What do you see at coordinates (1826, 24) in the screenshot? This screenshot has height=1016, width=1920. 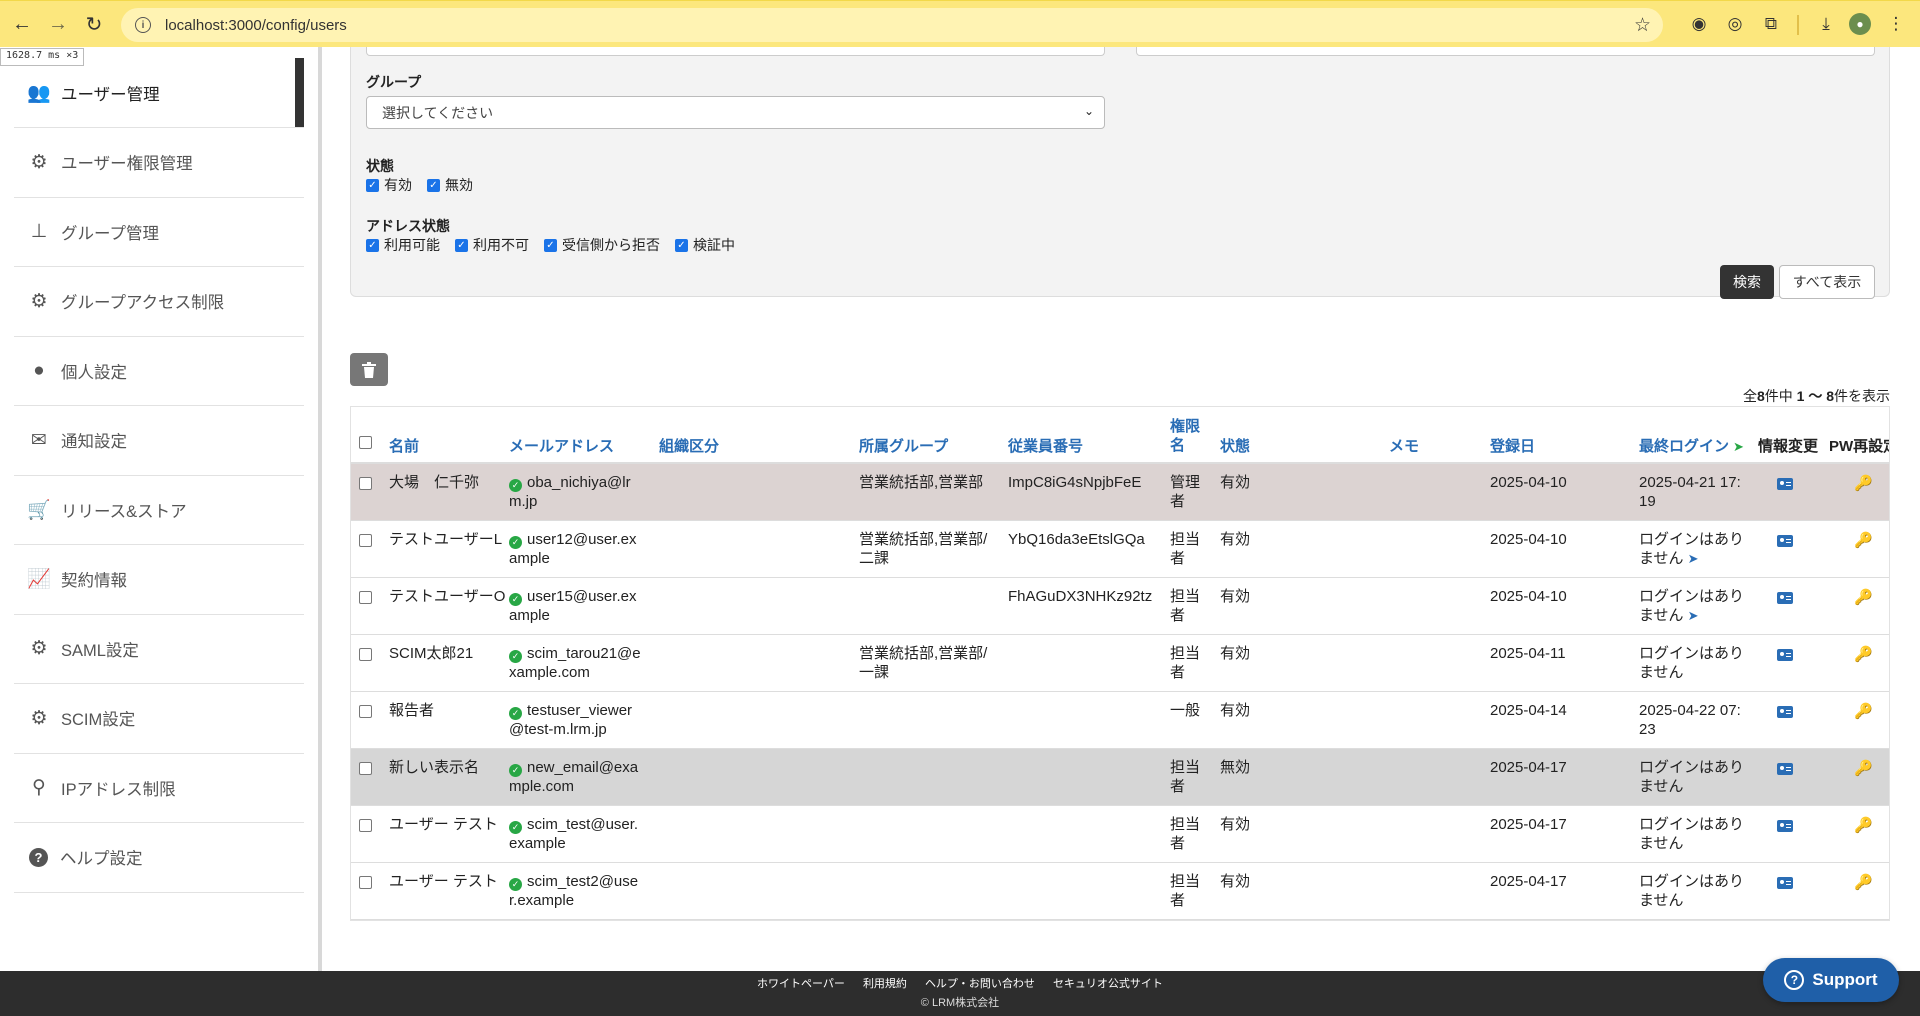 I see `download-icon: ⤓` at bounding box center [1826, 24].